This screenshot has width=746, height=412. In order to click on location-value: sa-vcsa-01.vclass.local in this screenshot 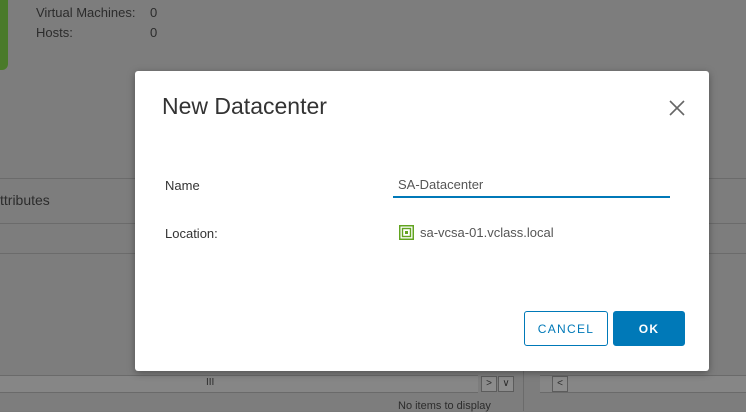, I will do `click(476, 232)`.